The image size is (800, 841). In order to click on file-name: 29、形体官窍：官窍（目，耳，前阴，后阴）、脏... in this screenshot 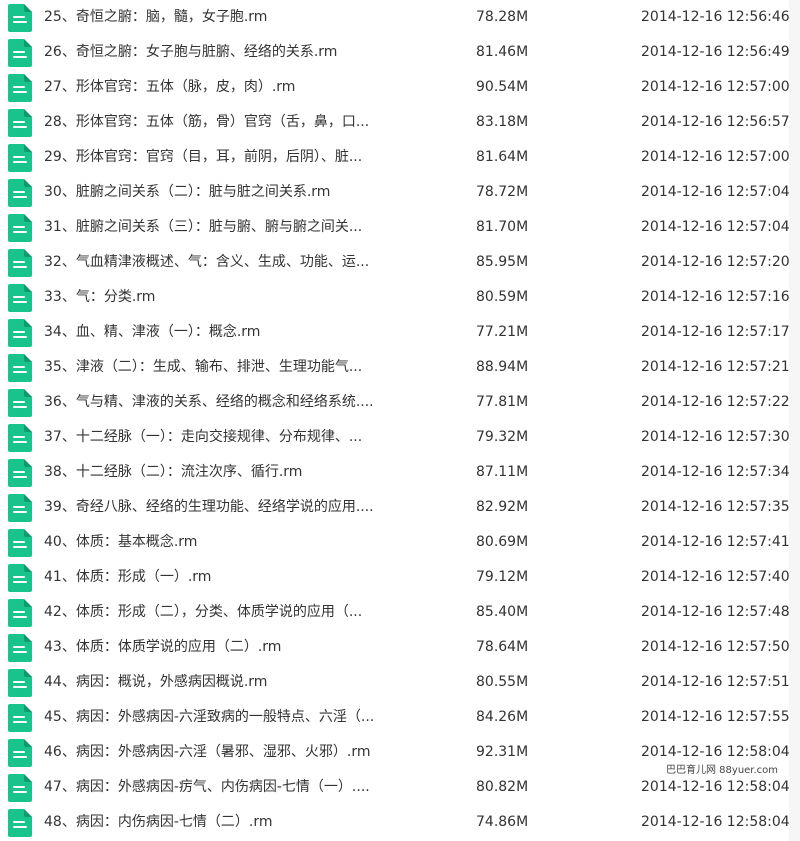, I will do `click(254, 157)`.